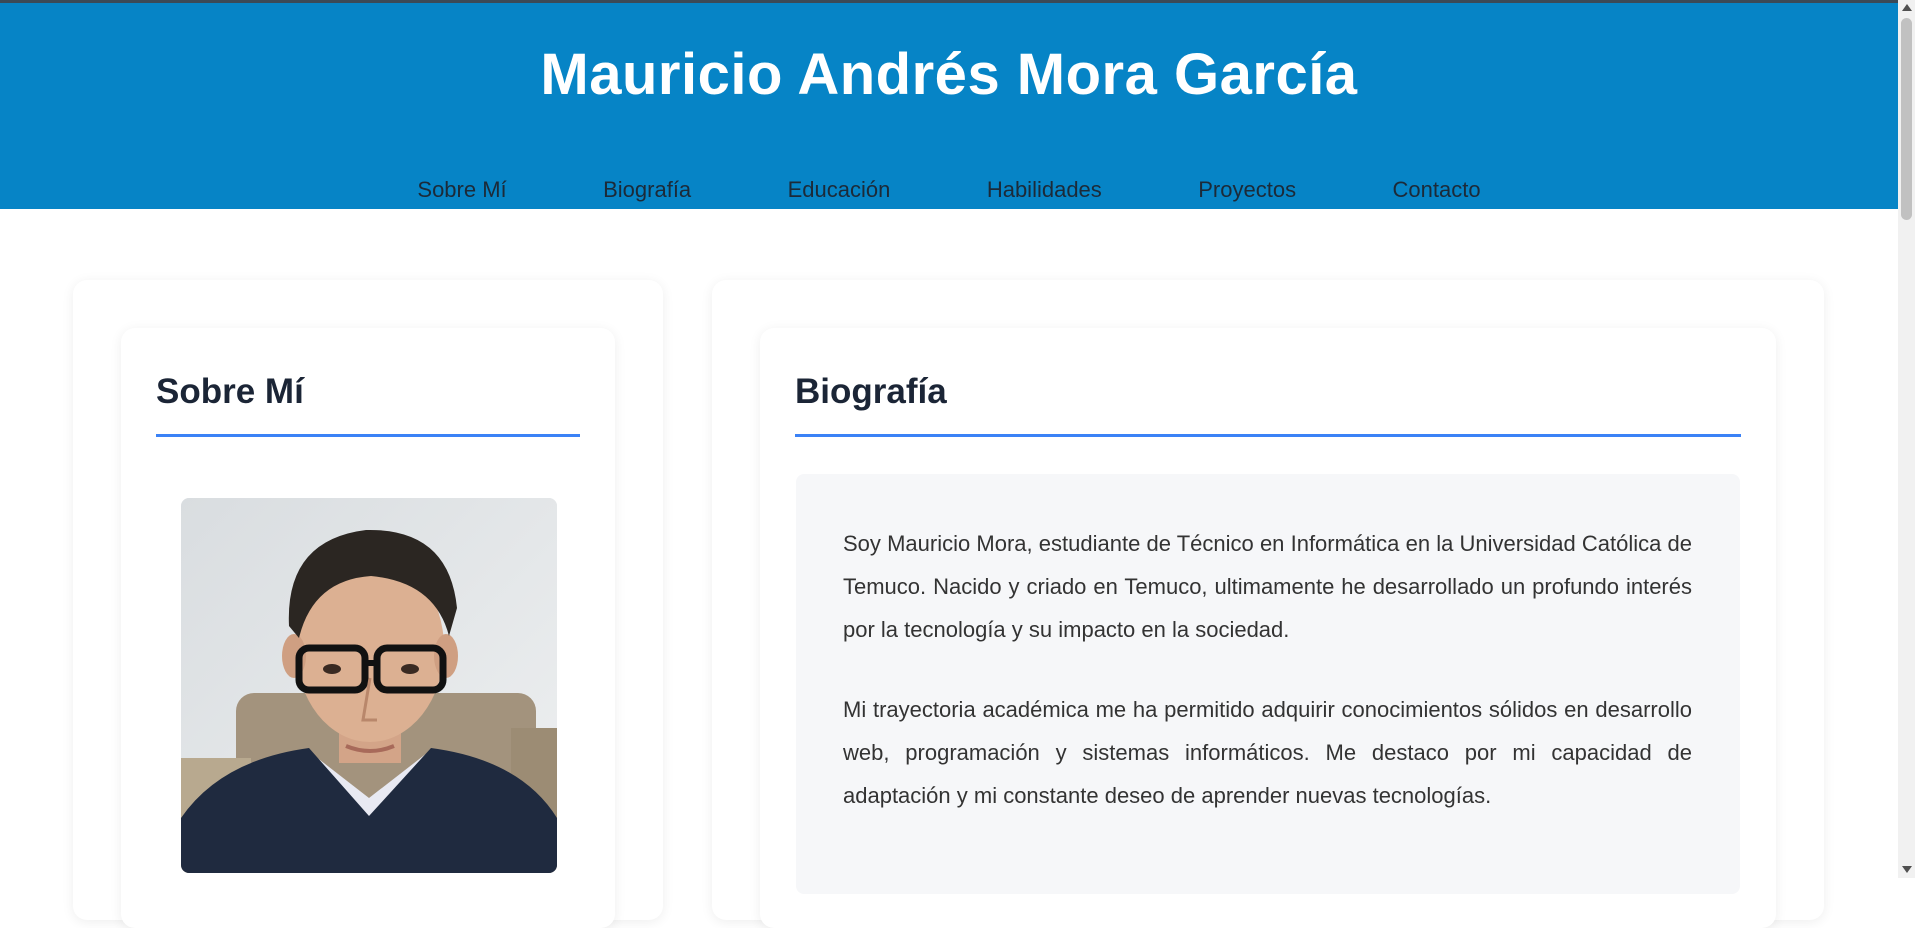 Image resolution: width=1915 pixels, height=928 pixels. What do you see at coordinates (1907, 869) in the screenshot?
I see `scroll-down-arrow-icon` at bounding box center [1907, 869].